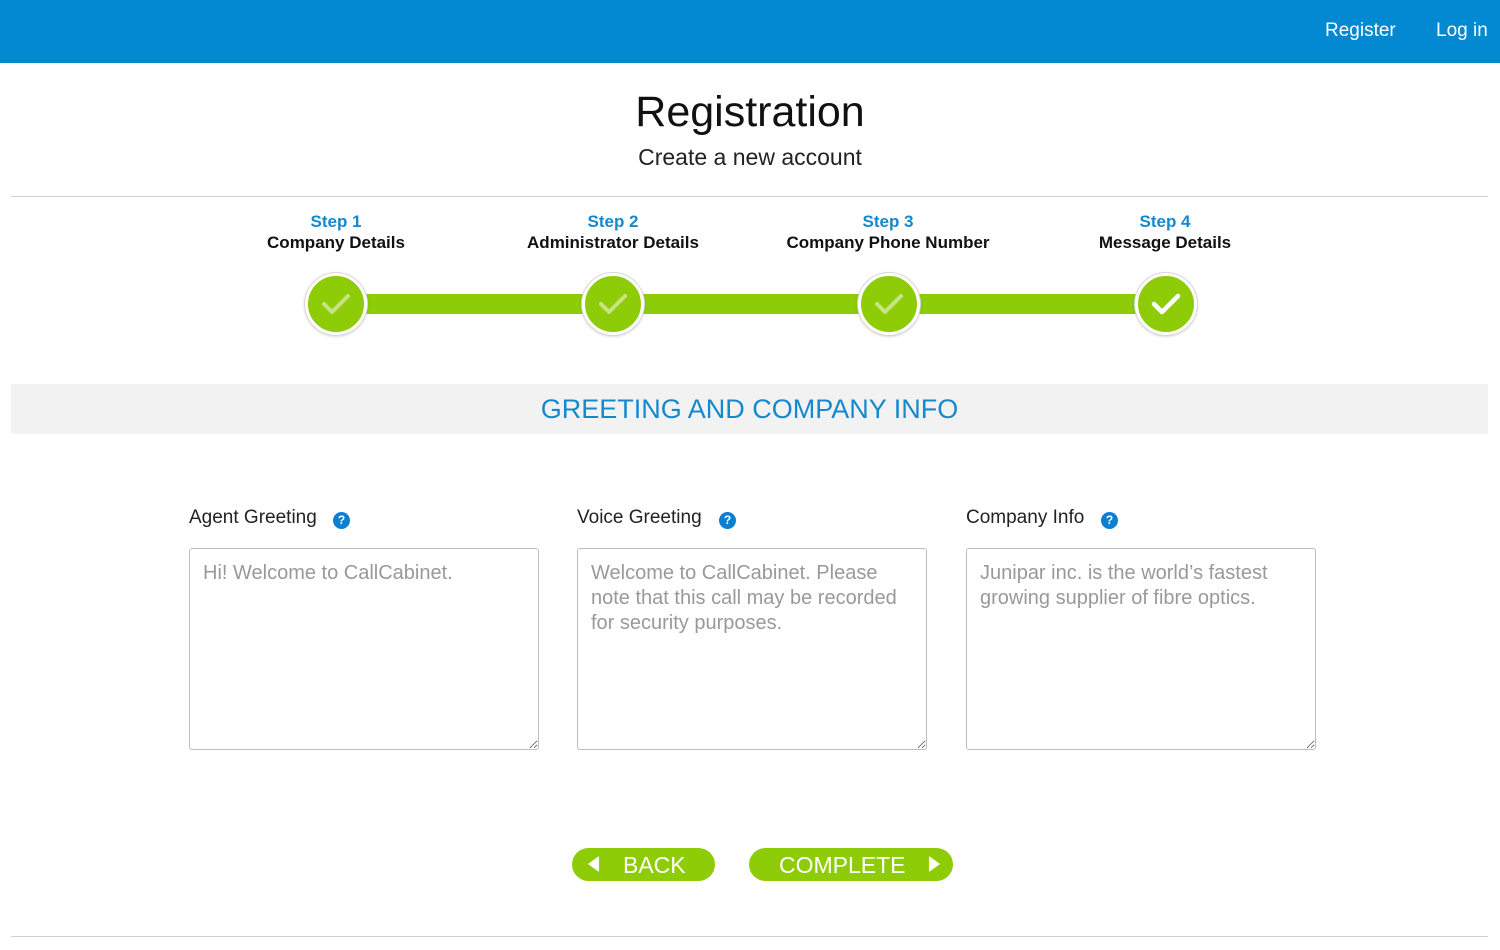 The height and width of the screenshot is (950, 1500). Describe the element at coordinates (934, 864) in the screenshot. I see `caret-right-icon` at that location.